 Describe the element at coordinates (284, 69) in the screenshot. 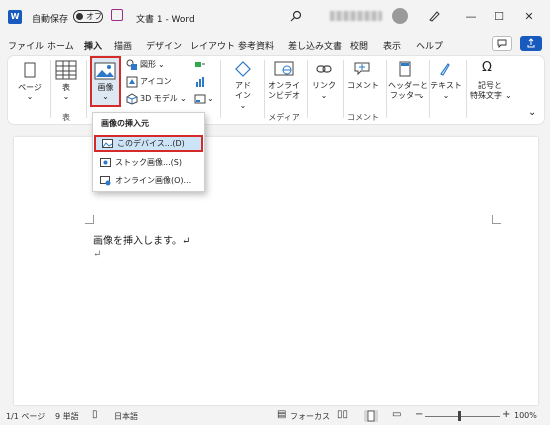

I see `online-video-icon` at that location.